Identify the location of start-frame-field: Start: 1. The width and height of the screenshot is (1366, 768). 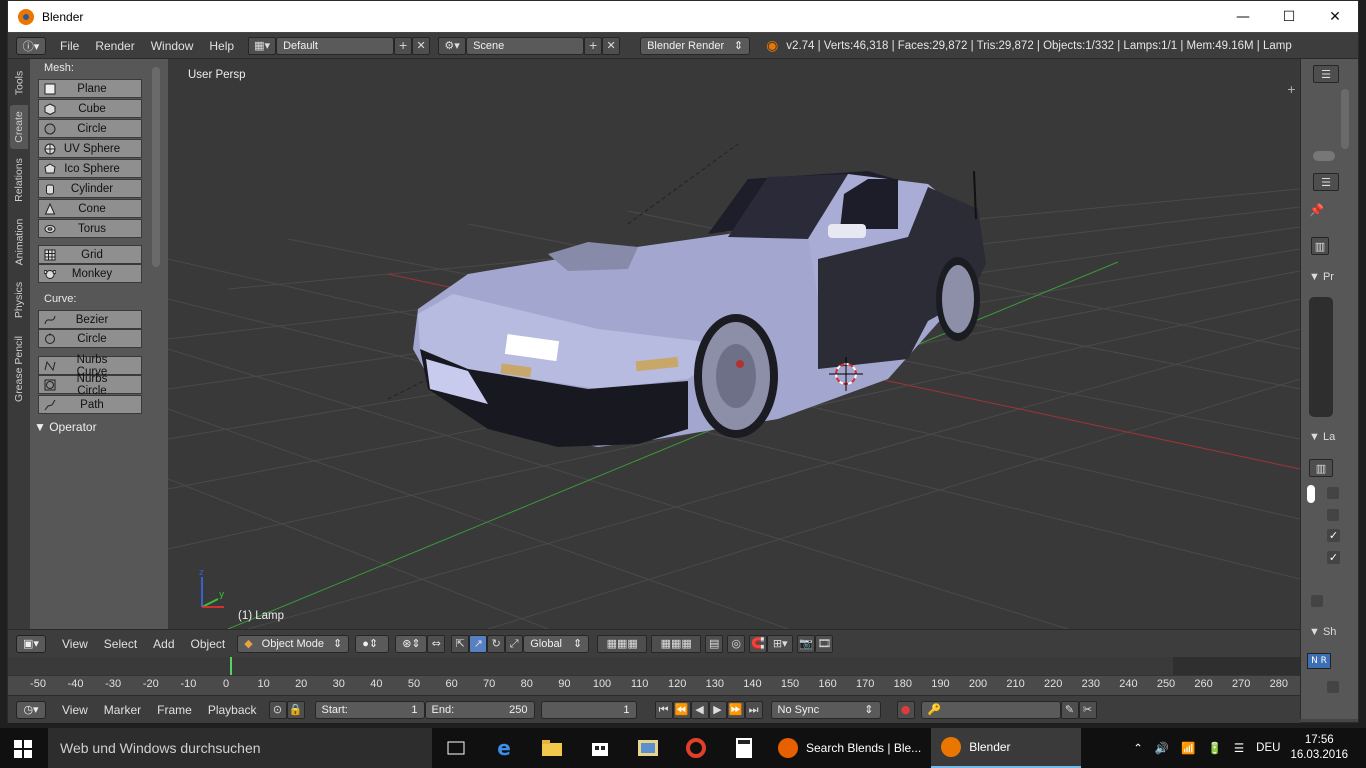
(369, 709).